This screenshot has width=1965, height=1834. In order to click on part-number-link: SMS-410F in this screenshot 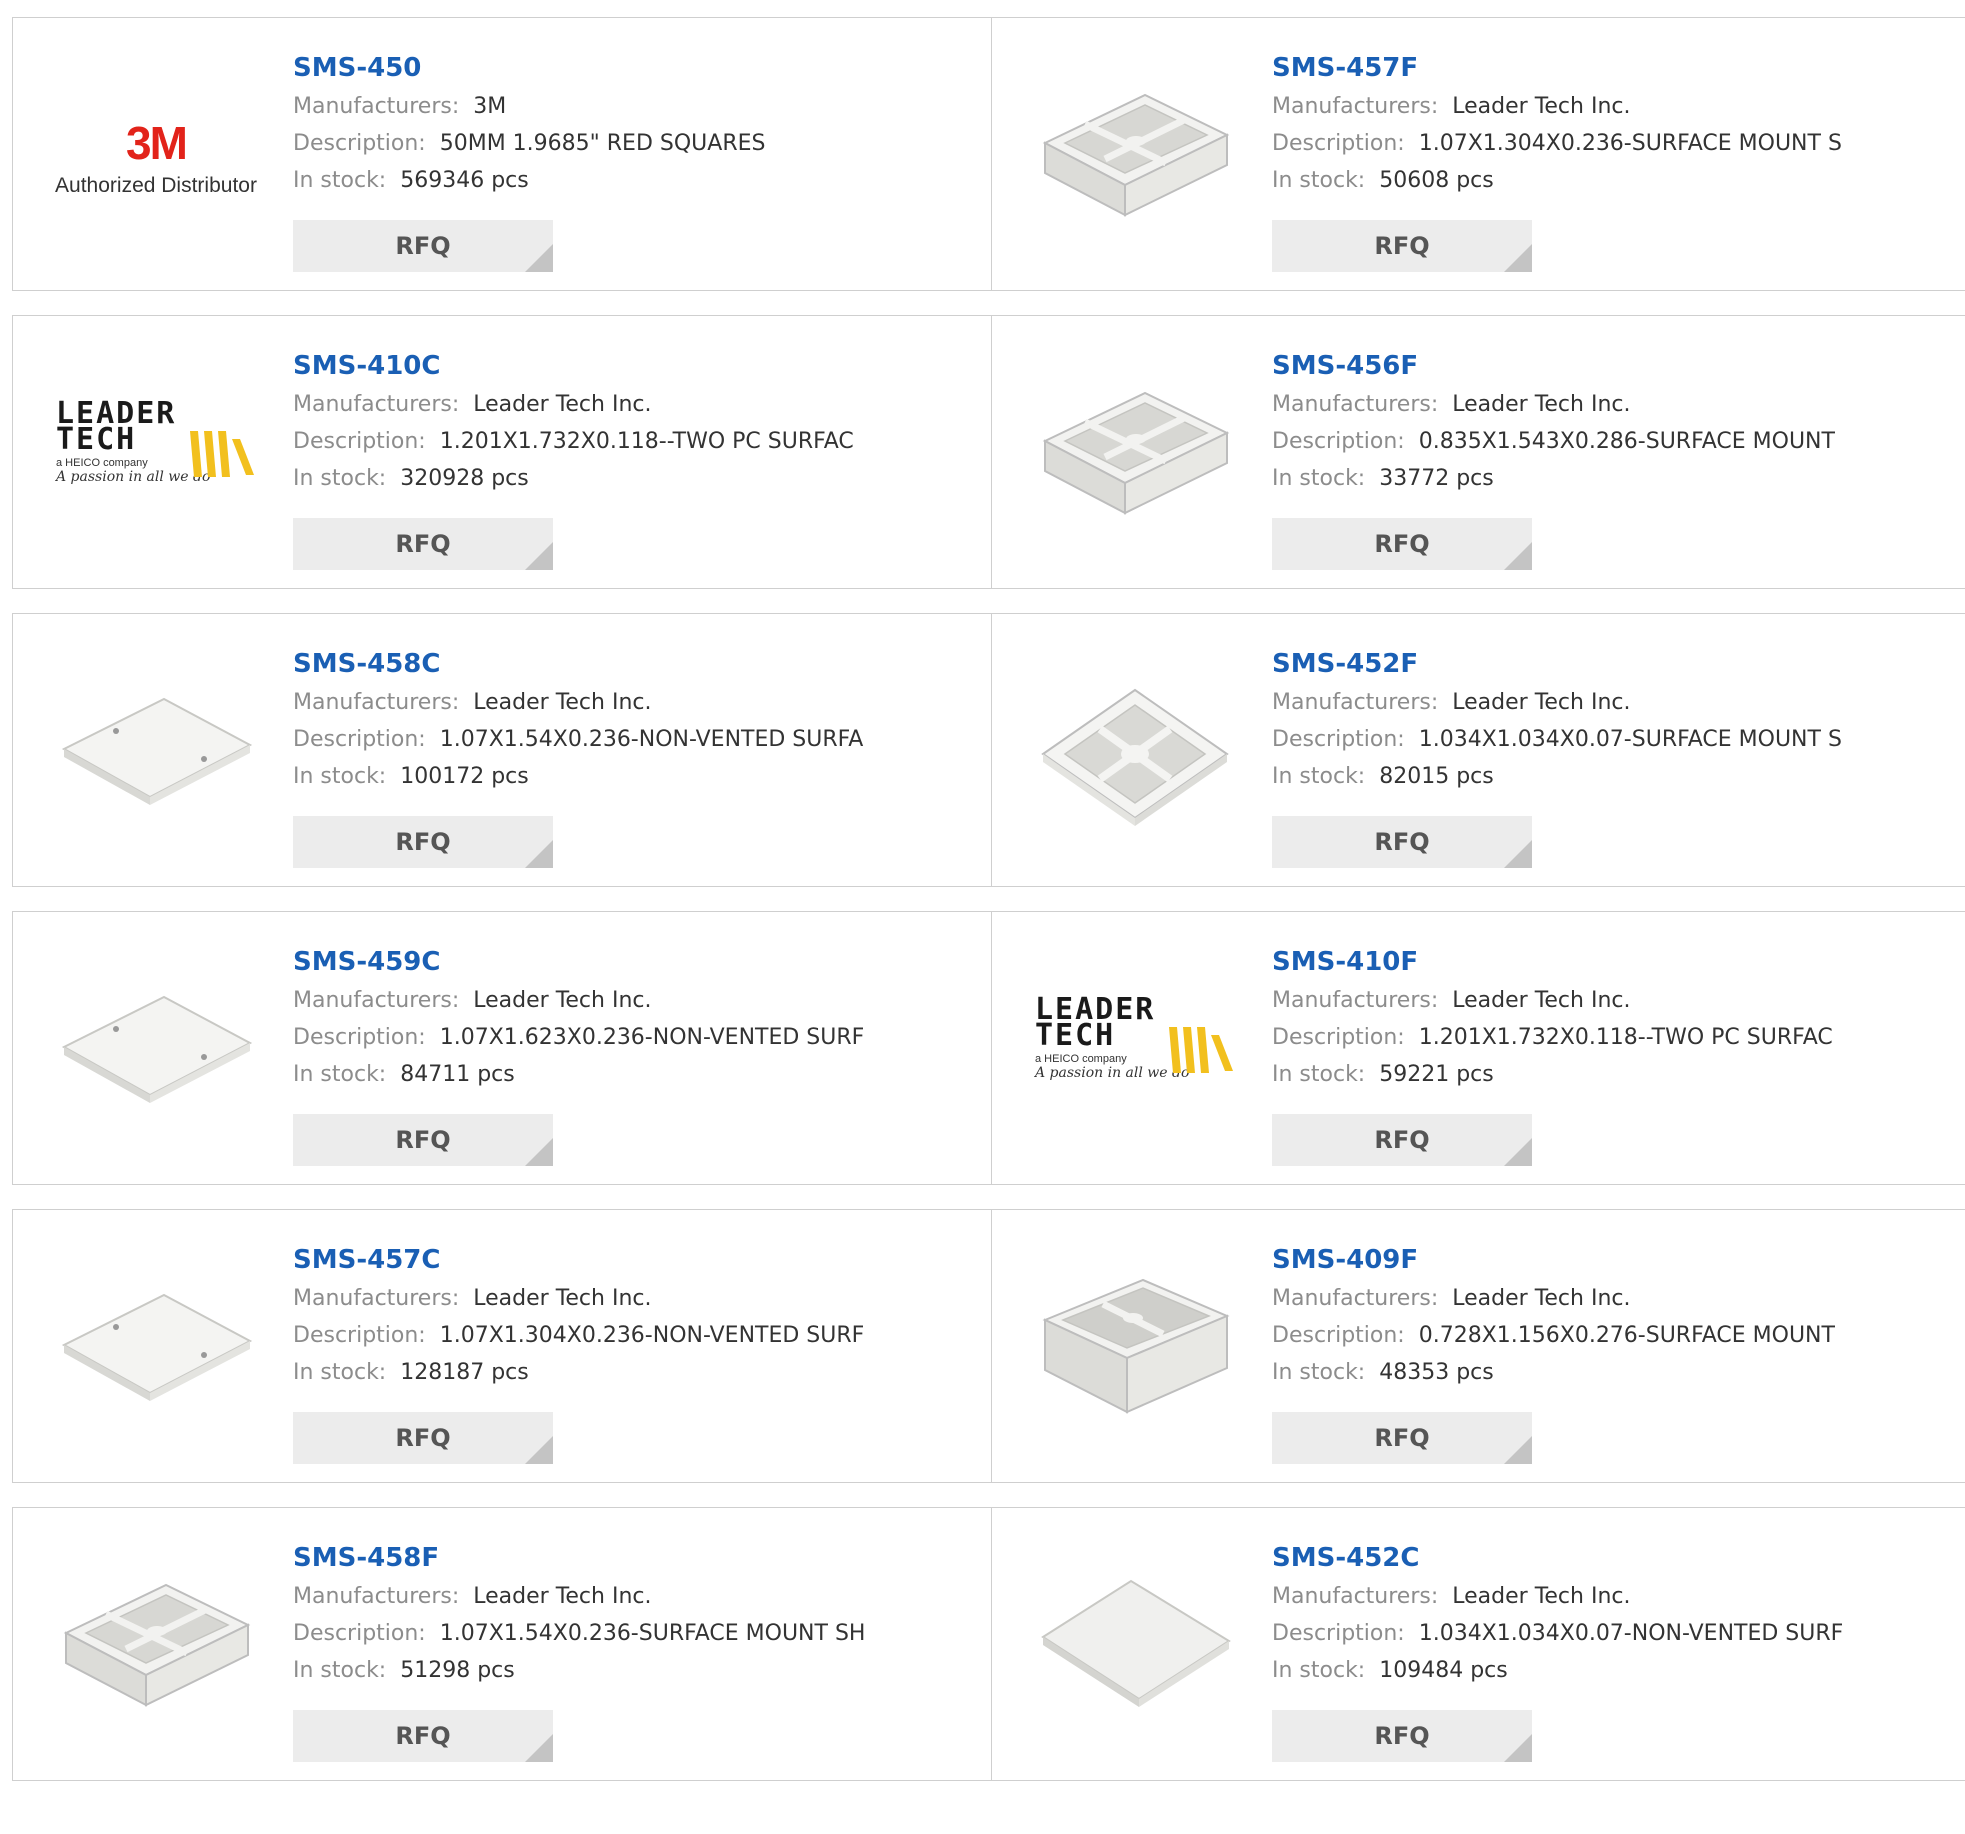, I will do `click(1612, 962)`.